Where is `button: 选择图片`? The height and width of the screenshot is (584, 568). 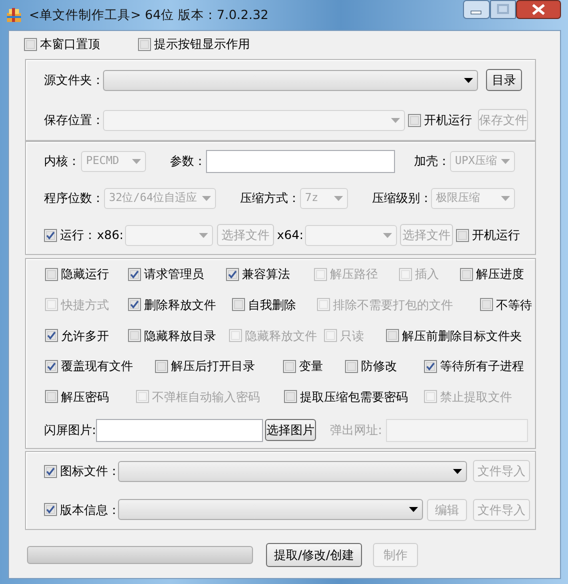 button: 选择图片 is located at coordinates (290, 430).